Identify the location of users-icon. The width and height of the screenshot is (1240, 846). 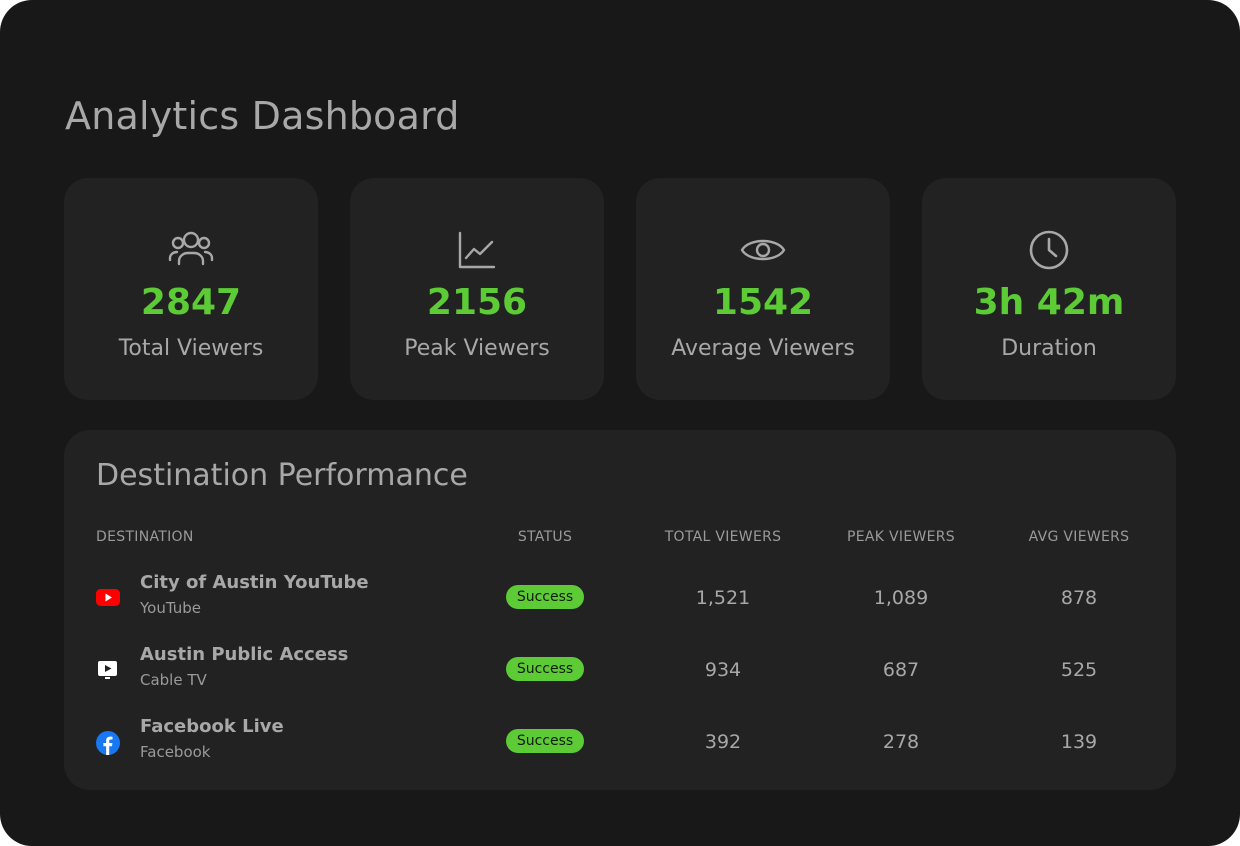
(191, 250).